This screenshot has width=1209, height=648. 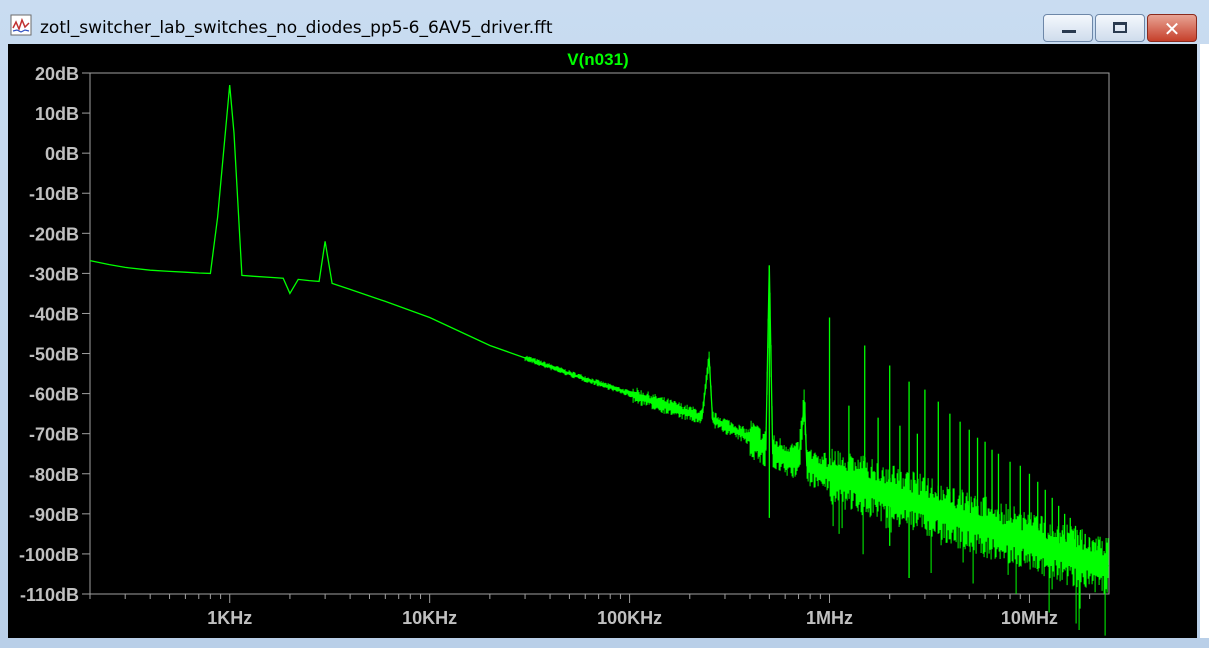 I want to click on y-tick-label: -100dB, so click(x=49, y=555).